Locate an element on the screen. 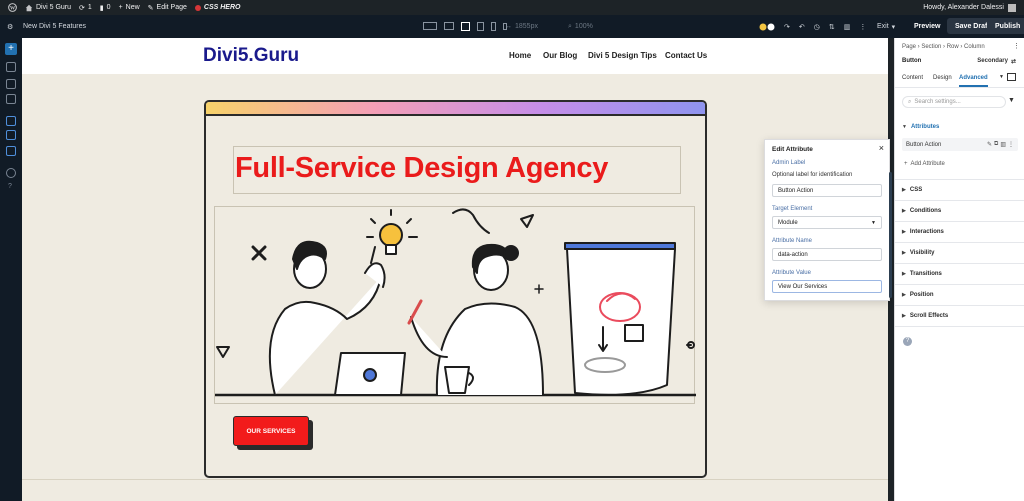 The height and width of the screenshot is (501, 1024). filter-icon: ▼ is located at coordinates (1011, 100).